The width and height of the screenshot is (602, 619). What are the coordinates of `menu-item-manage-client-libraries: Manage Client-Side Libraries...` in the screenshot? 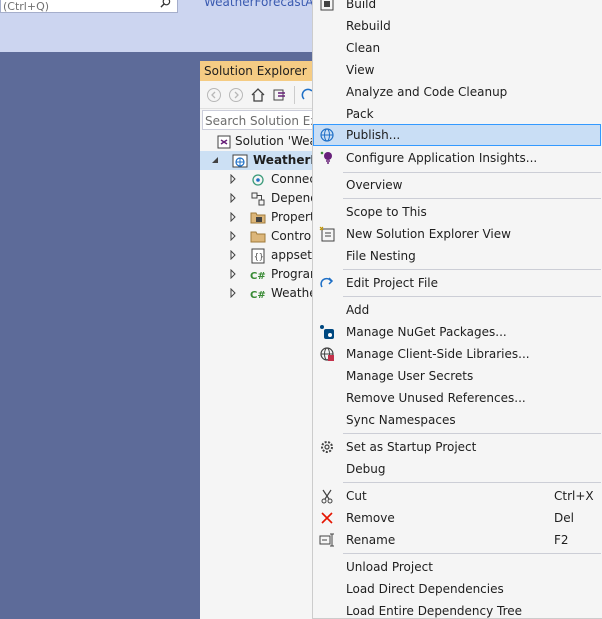 It's located at (457, 354).